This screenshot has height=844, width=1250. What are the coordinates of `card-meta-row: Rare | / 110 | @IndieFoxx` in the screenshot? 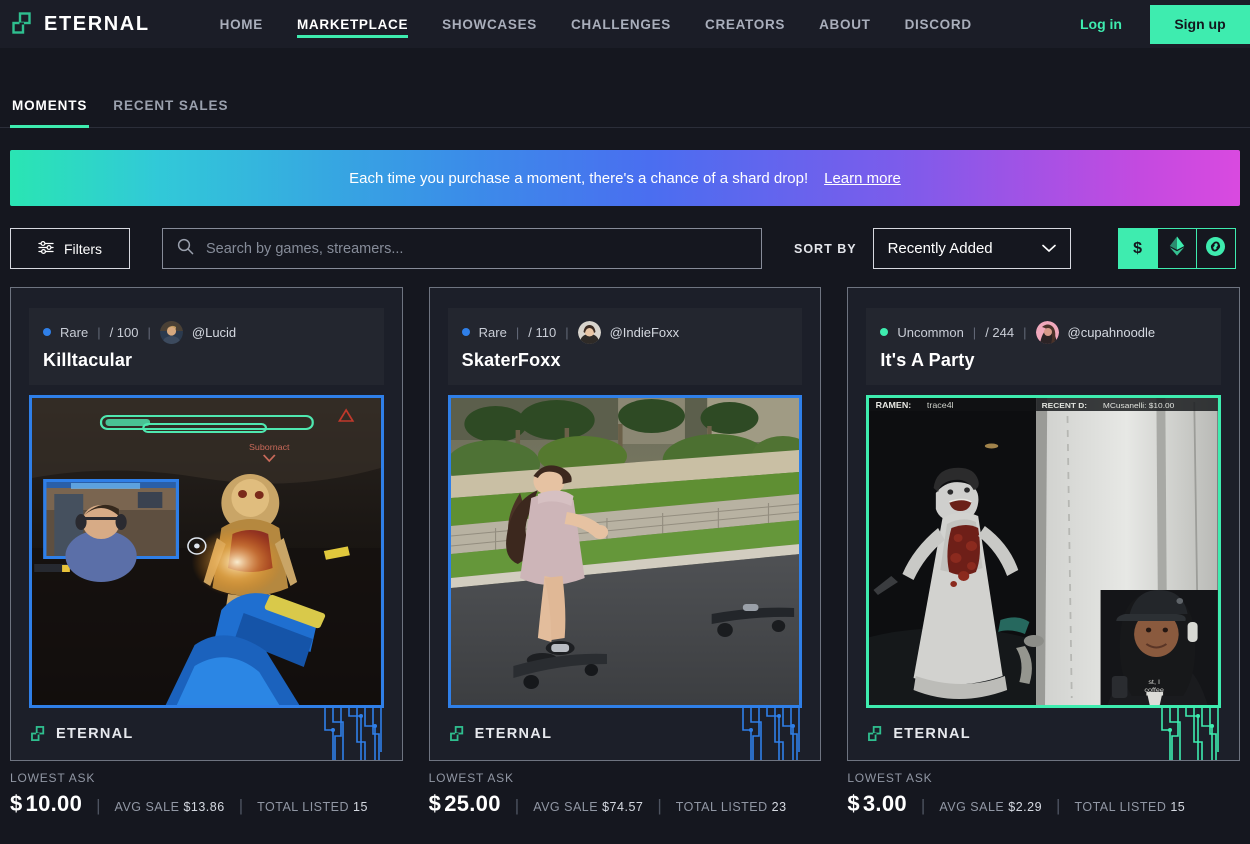 It's located at (625, 332).